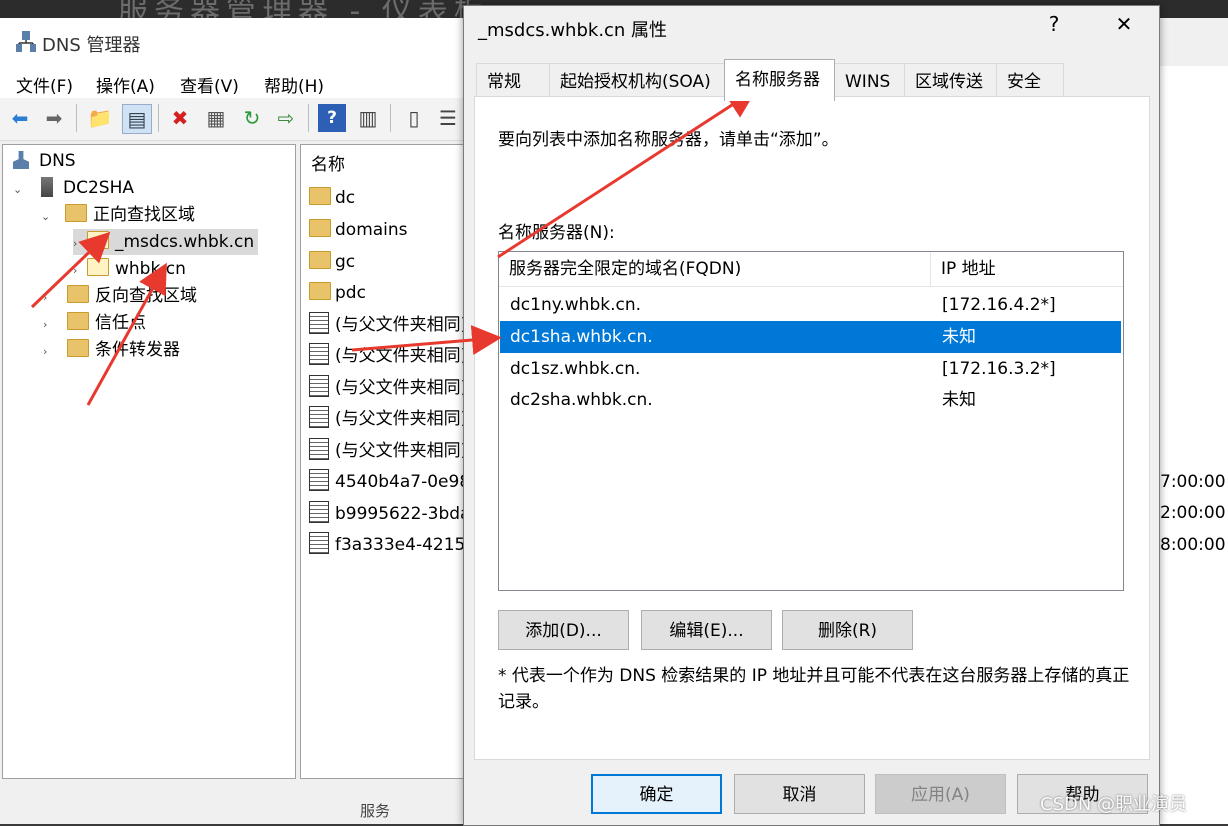  I want to click on tree-node-whbk-zone: › whbk.cn, so click(129, 269).